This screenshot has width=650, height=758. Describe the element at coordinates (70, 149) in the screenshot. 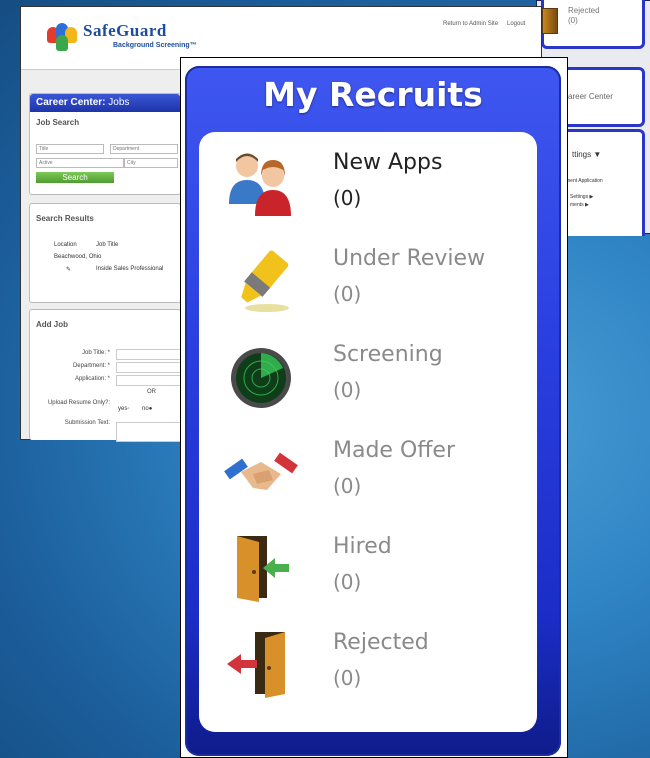

I see `title-input: Title` at that location.